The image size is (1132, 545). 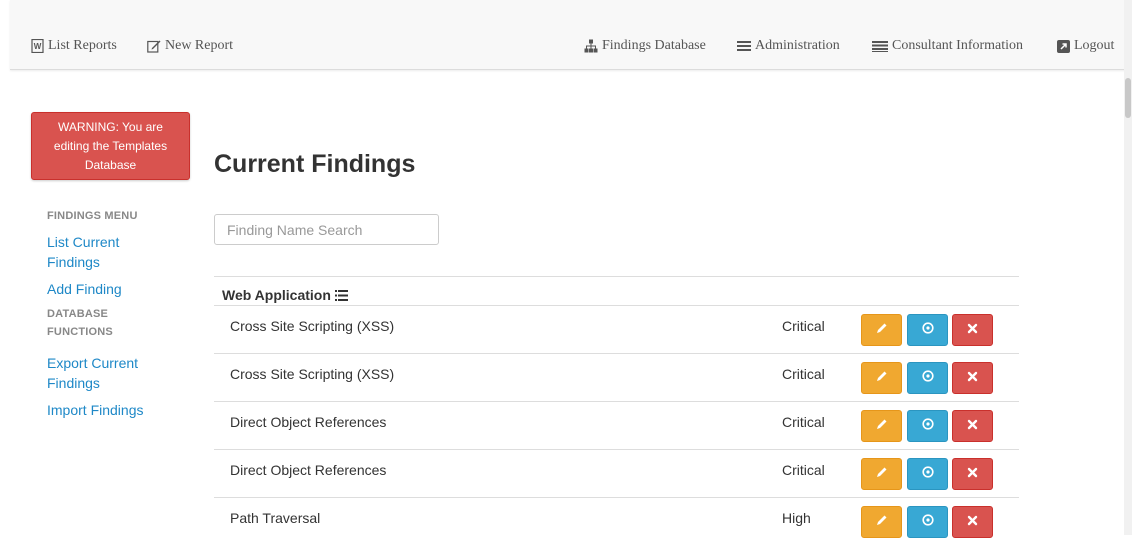 I want to click on sidebar-heading-database-functions: DATABASE FUNCTIONS, so click(x=80, y=323).